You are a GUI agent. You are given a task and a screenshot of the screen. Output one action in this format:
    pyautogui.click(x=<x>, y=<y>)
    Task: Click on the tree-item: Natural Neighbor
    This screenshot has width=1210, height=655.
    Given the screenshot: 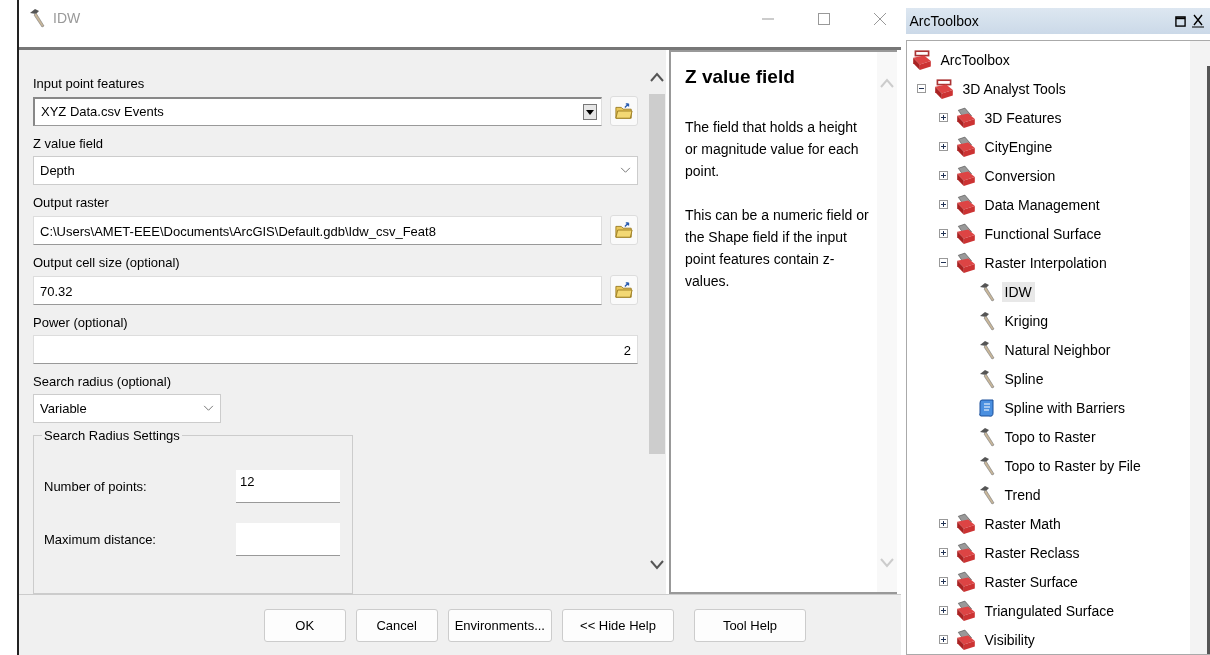 What is the action you would take?
    pyautogui.click(x=1057, y=349)
    